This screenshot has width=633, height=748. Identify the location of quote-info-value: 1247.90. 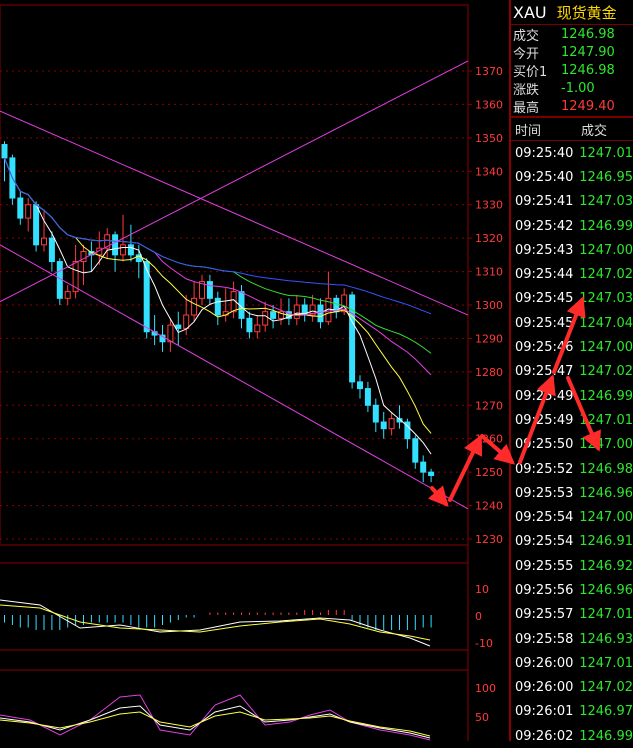
(588, 52).